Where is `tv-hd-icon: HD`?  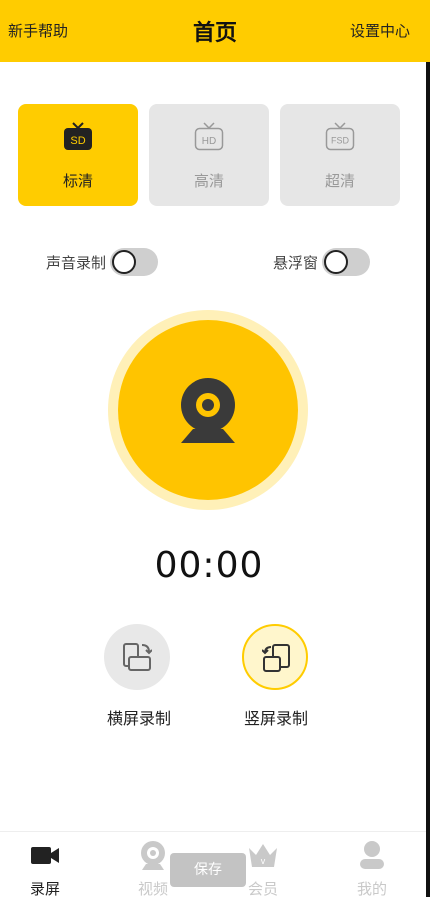
tv-hd-icon: HD is located at coordinates (209, 136).